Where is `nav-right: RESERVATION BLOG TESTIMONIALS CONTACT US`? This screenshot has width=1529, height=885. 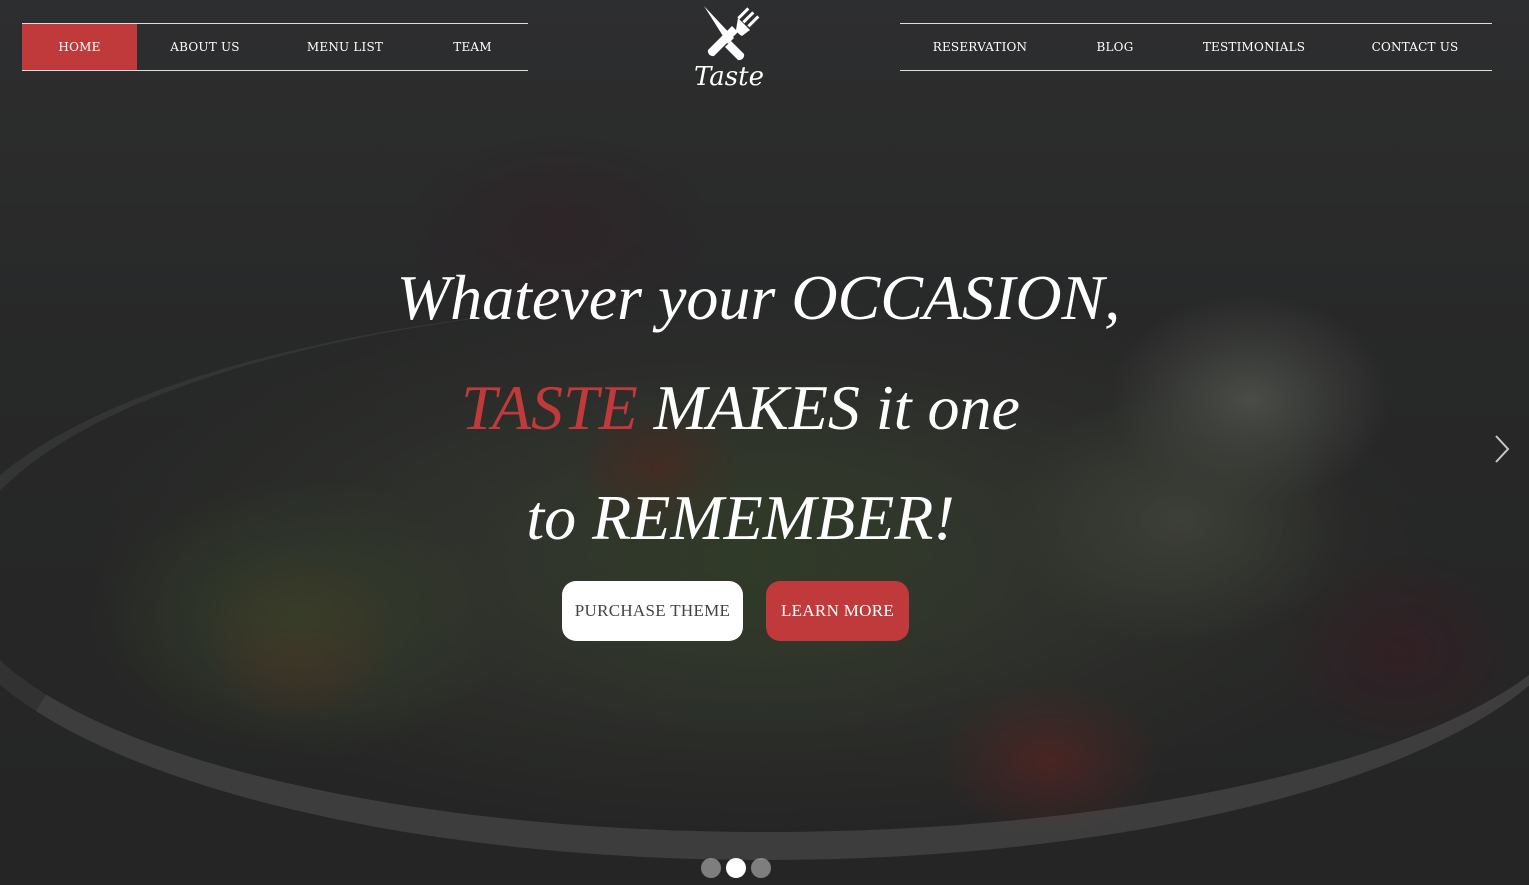
nav-right: RESERVATION BLOG TESTIMONIALS CONTACT US is located at coordinates (1196, 47).